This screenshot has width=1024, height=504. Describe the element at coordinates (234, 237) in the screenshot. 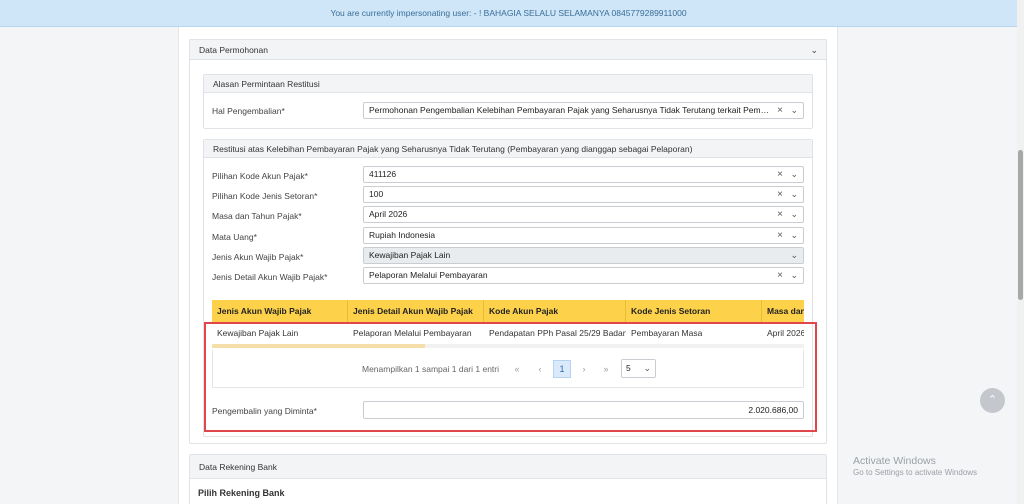

I see `mata-uang-label: Mata Uang*` at that location.